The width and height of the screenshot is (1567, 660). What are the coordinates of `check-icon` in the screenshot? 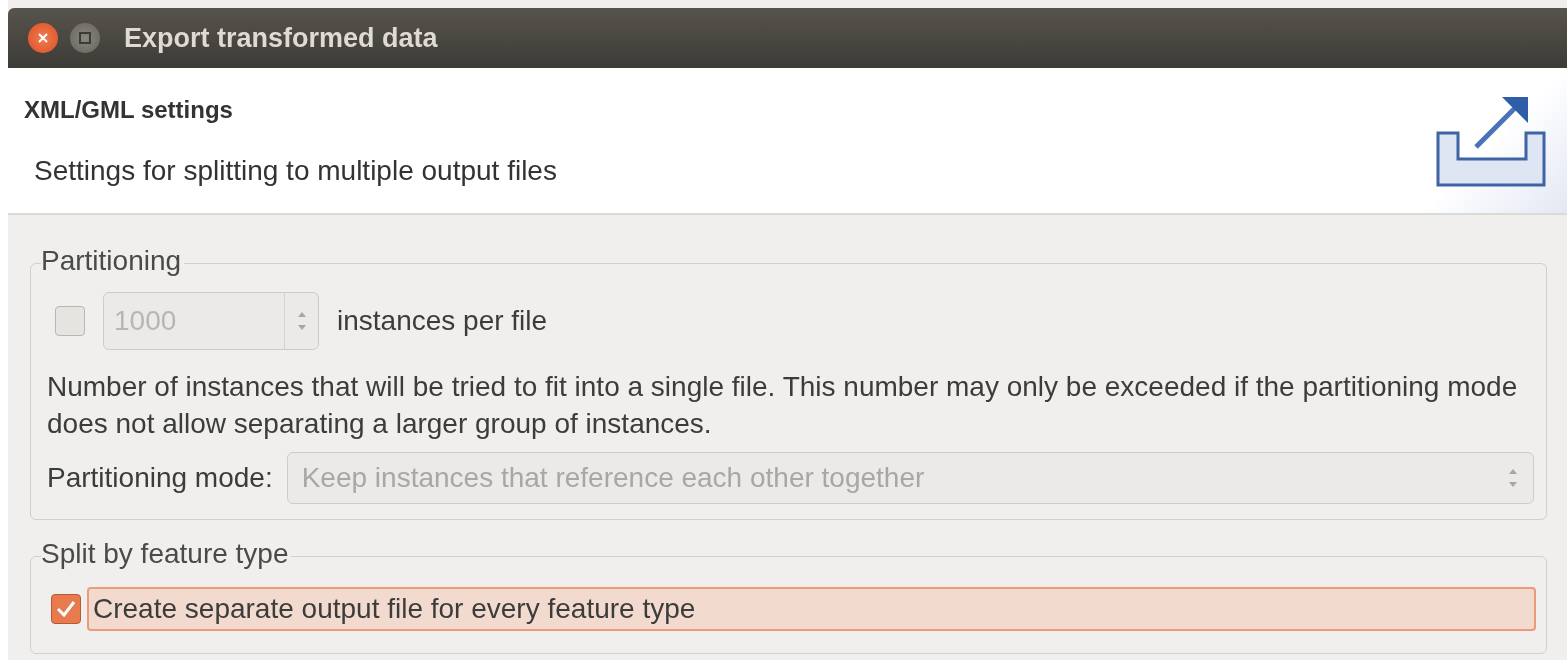 It's located at (66, 609).